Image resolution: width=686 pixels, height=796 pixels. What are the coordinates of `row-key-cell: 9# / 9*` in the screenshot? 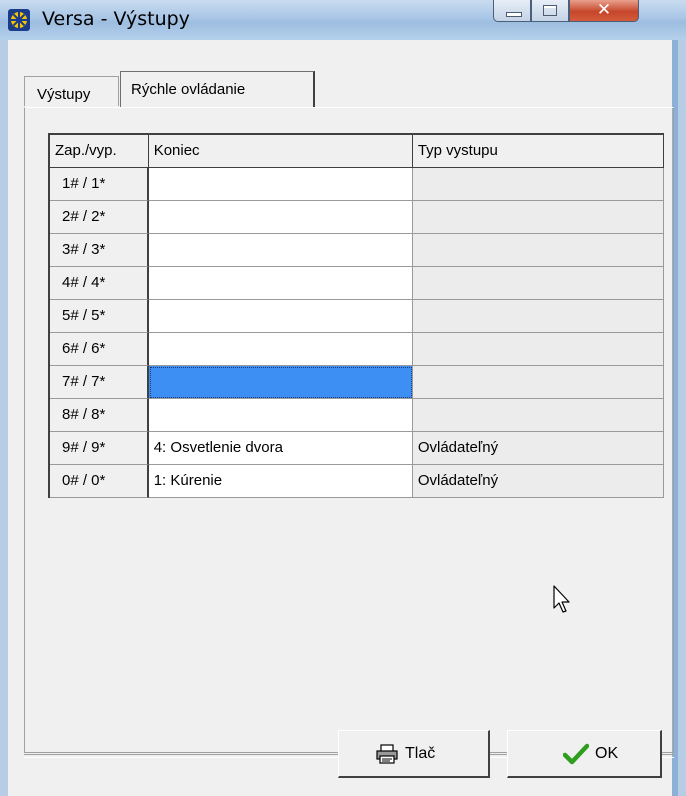 It's located at (99, 448).